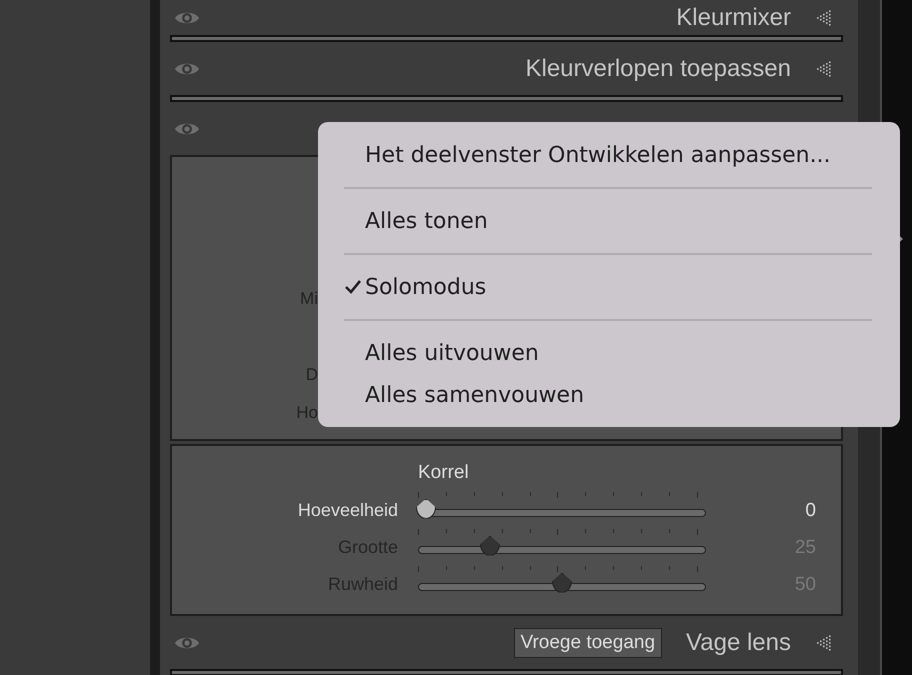 The width and height of the screenshot is (912, 675). I want to click on panel-title: Vage lens, so click(738, 642).